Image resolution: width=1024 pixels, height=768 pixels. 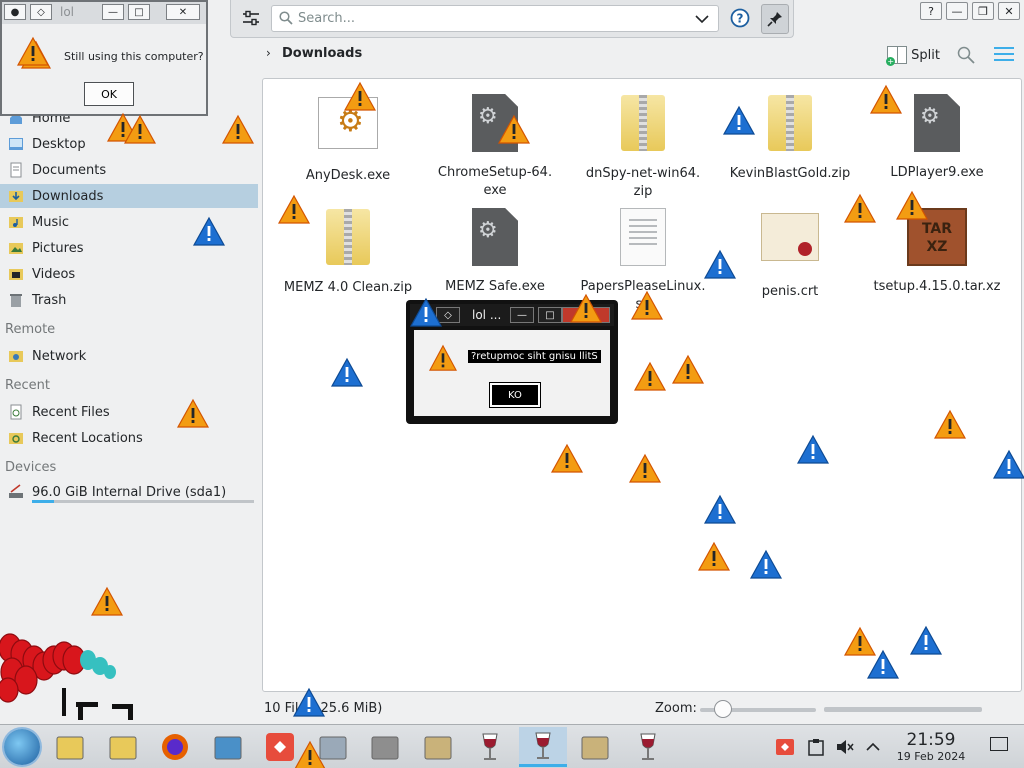 I want to click on help-icon: ?, so click(x=740, y=18).